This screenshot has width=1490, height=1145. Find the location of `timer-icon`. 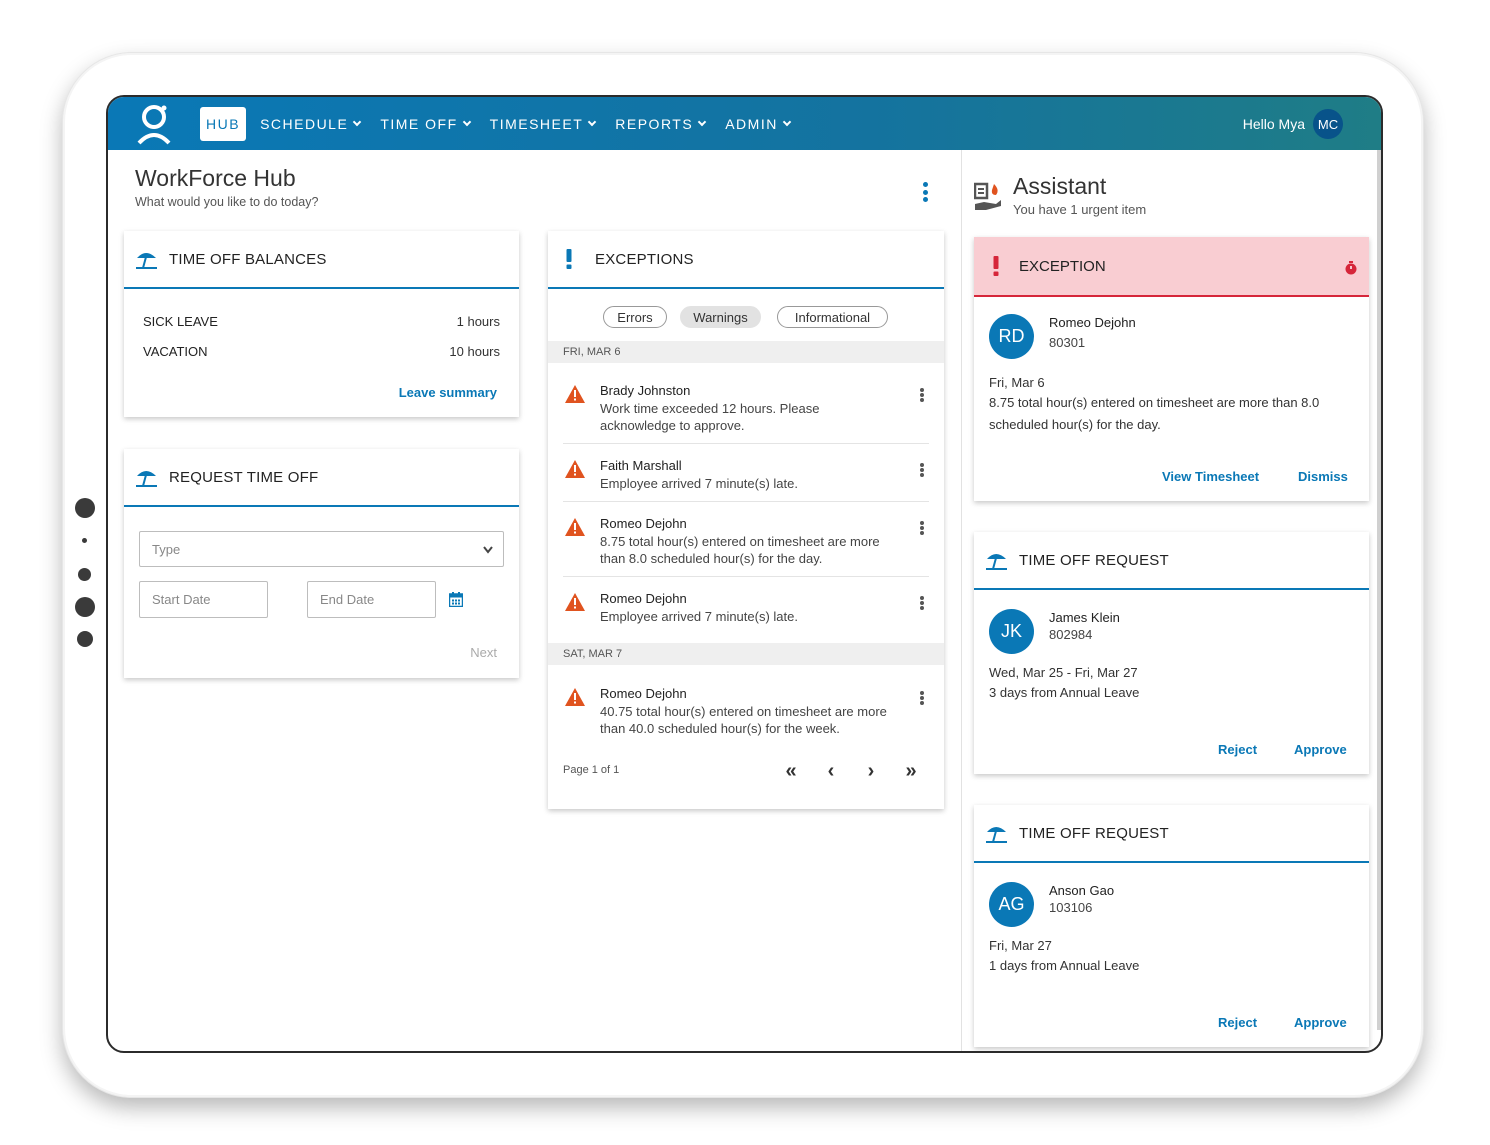

timer-icon is located at coordinates (1351, 268).